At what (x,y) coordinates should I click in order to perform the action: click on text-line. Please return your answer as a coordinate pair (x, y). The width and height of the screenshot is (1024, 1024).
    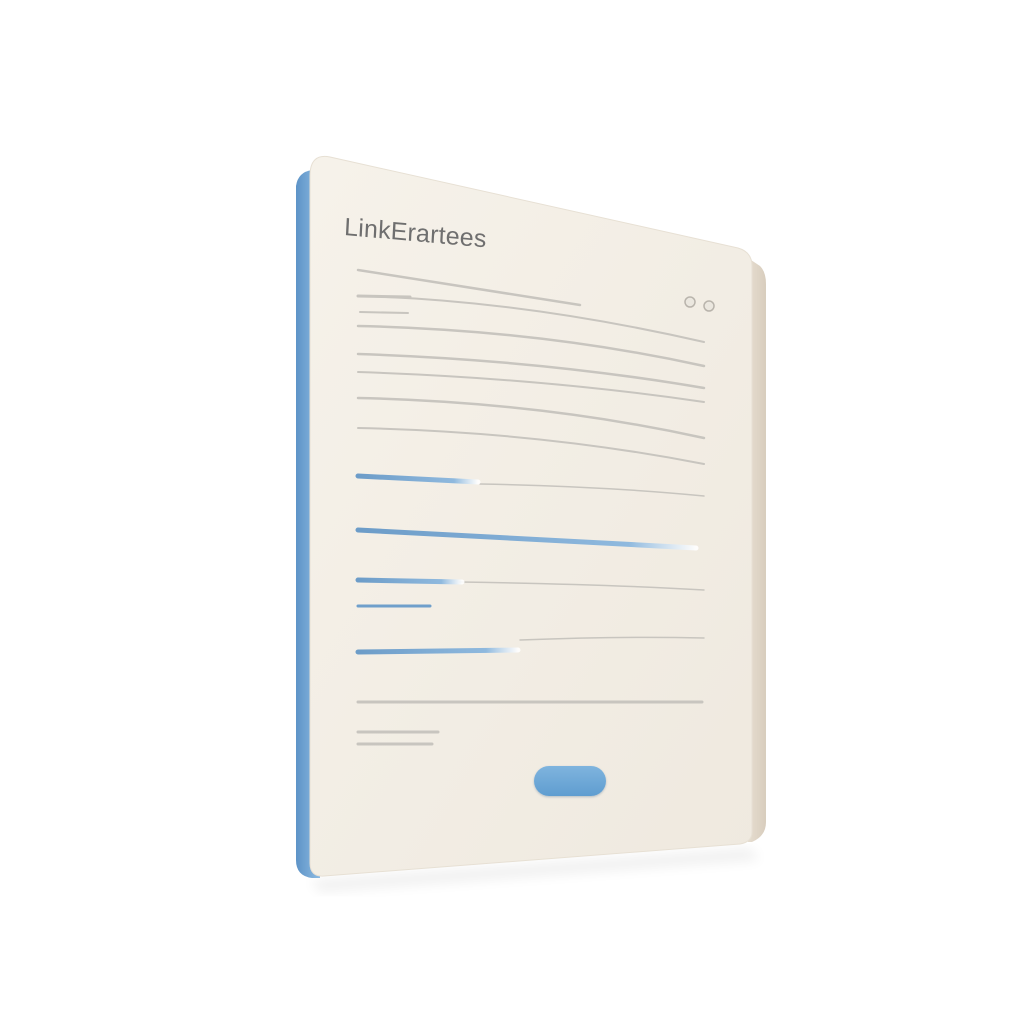
    Looking at the image, I should click on (384, 312).